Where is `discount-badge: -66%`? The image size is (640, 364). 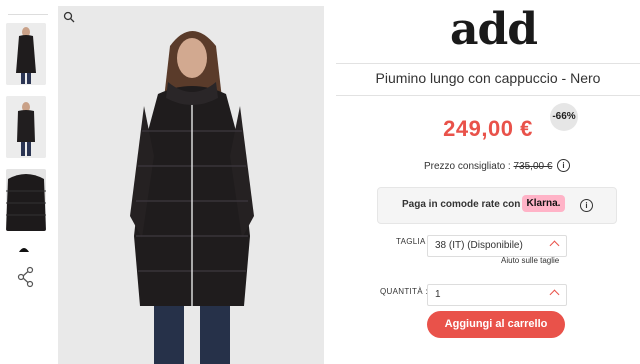
discount-badge: -66% is located at coordinates (564, 117).